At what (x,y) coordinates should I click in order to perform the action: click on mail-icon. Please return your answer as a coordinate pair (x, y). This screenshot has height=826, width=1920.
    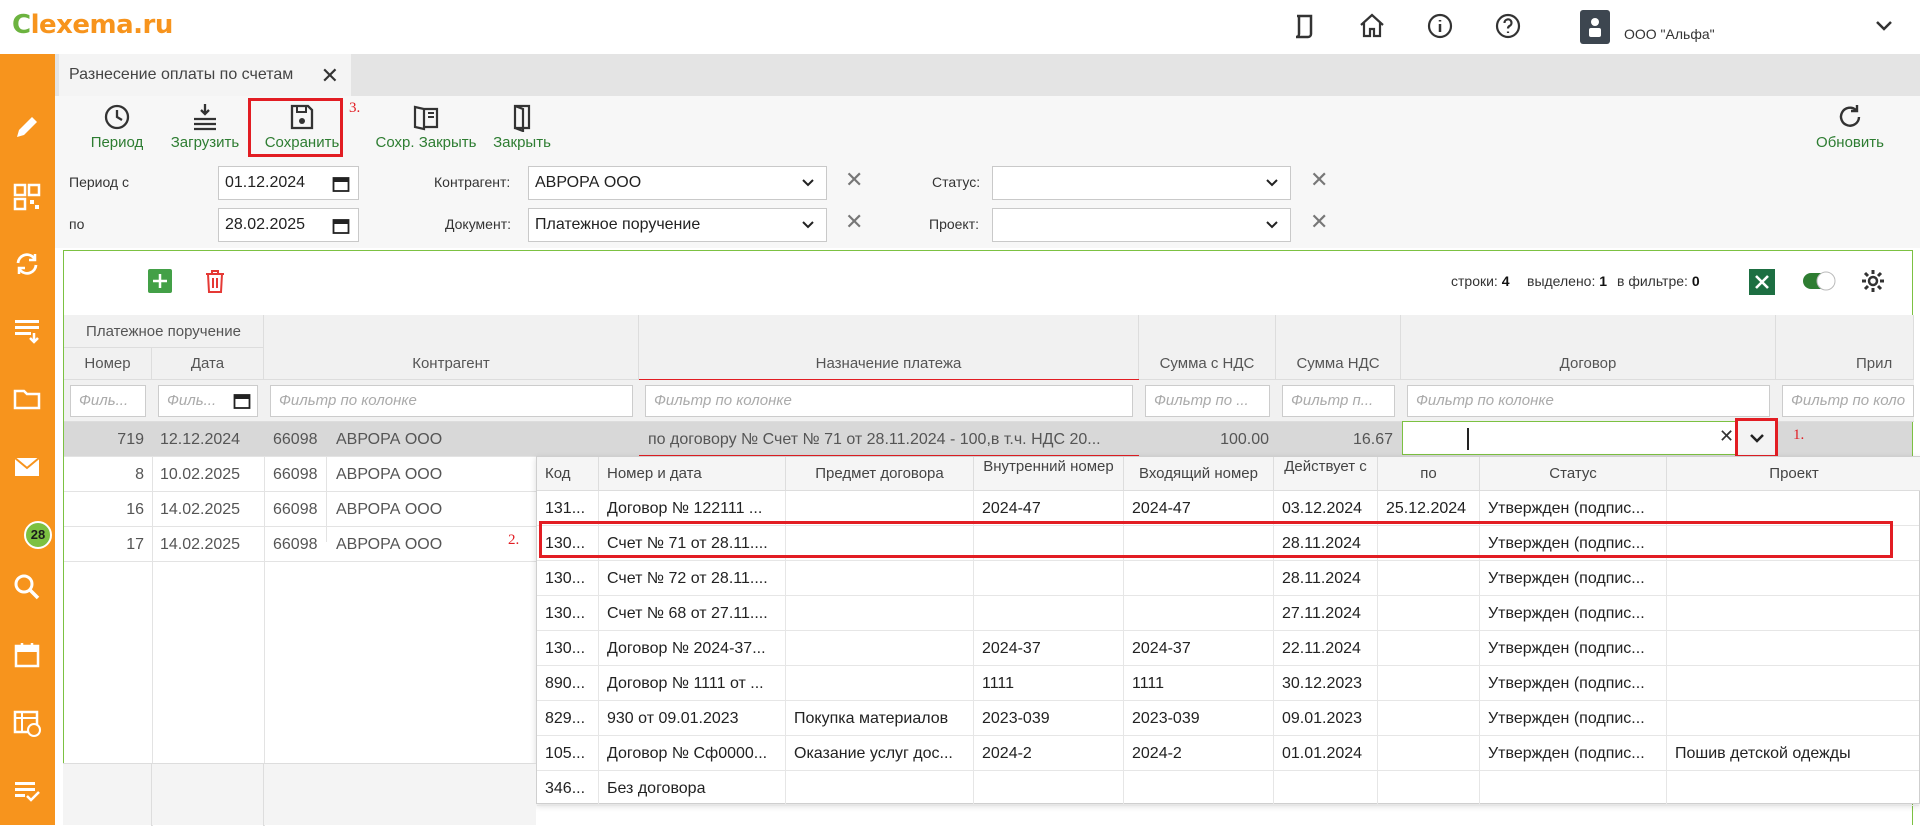
    Looking at the image, I should click on (27, 467).